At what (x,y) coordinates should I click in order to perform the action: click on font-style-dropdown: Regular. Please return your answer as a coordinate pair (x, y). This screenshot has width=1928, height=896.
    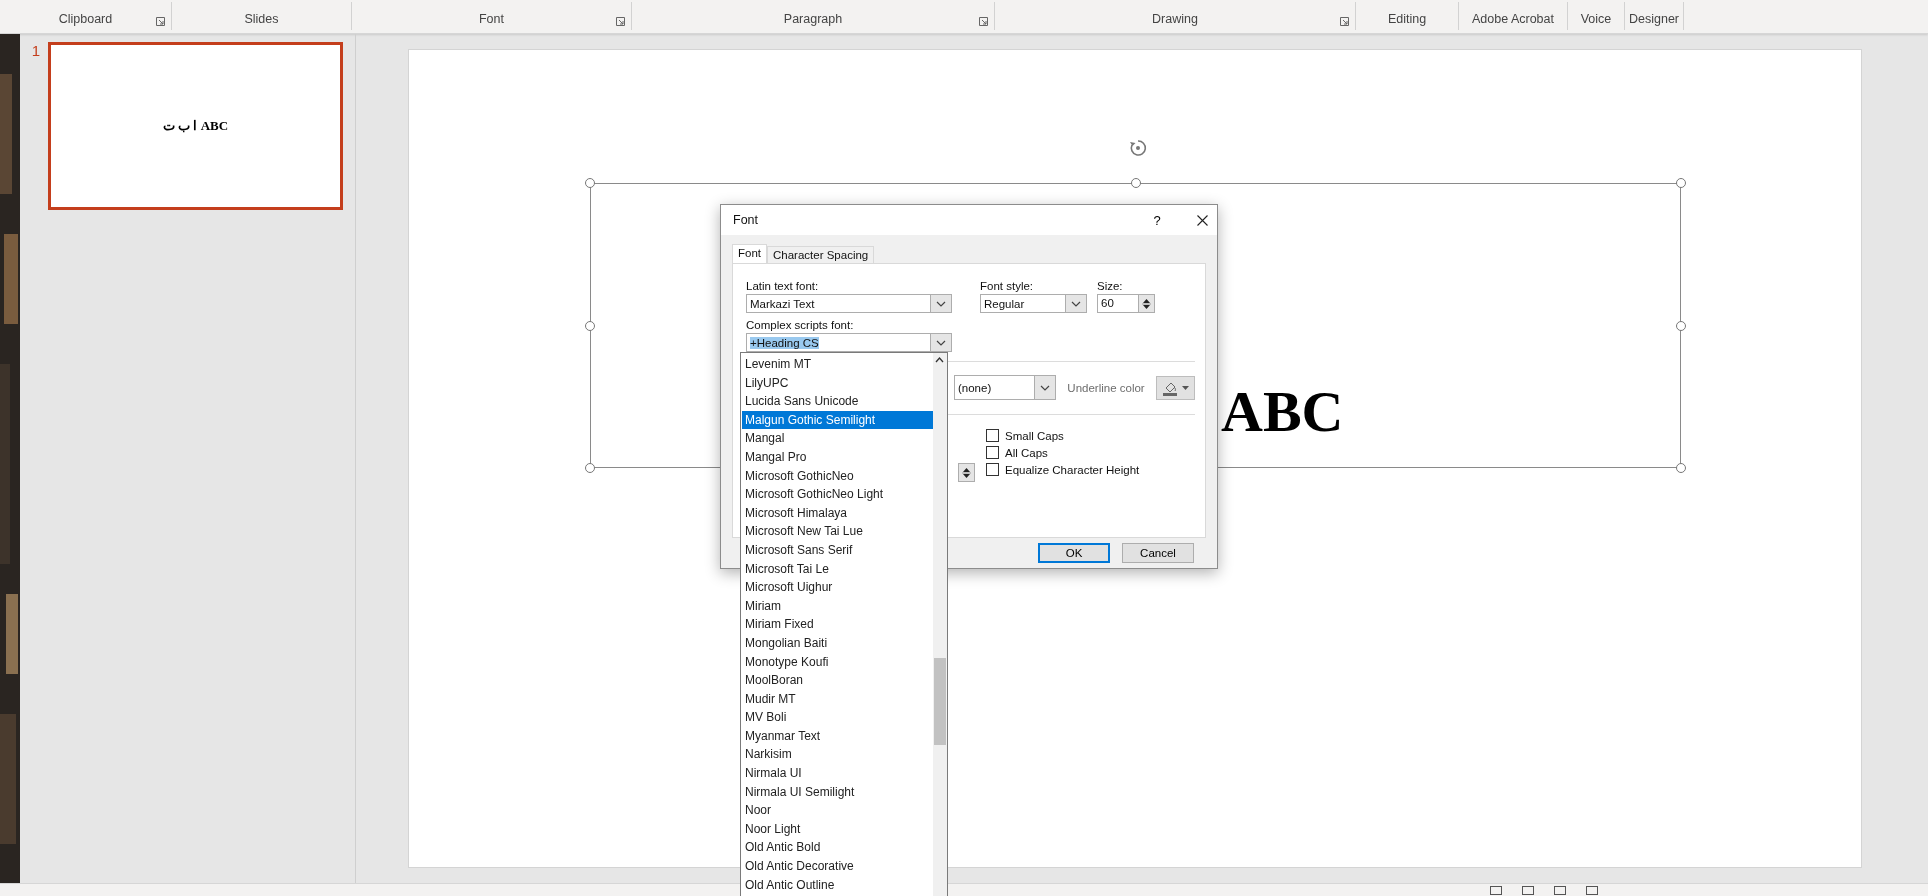
    Looking at the image, I should click on (1033, 303).